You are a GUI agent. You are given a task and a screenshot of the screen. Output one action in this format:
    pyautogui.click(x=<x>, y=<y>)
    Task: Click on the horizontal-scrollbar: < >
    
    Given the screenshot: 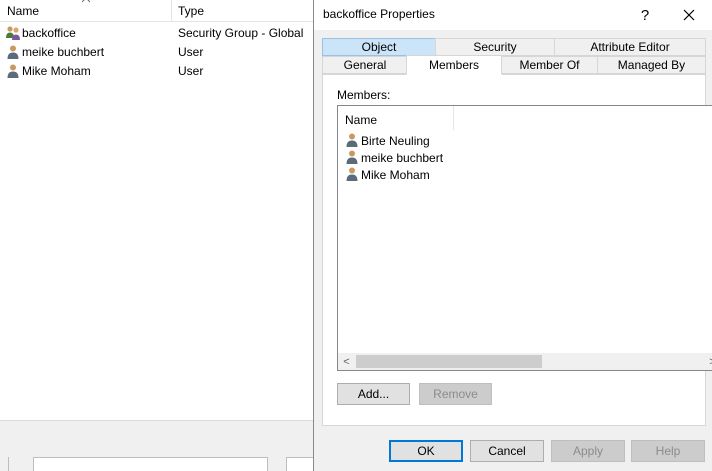 What is the action you would take?
    pyautogui.click(x=525, y=361)
    